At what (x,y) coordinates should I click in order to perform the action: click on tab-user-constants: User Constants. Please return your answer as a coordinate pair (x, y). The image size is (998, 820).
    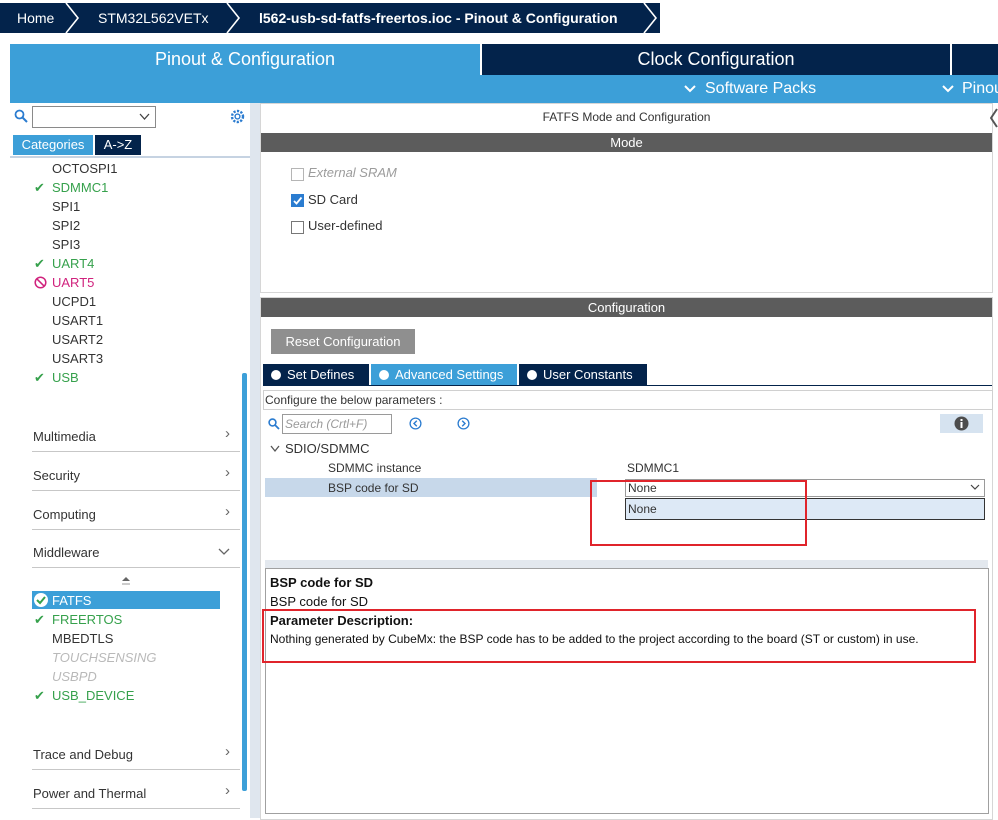
    Looking at the image, I should click on (583, 374).